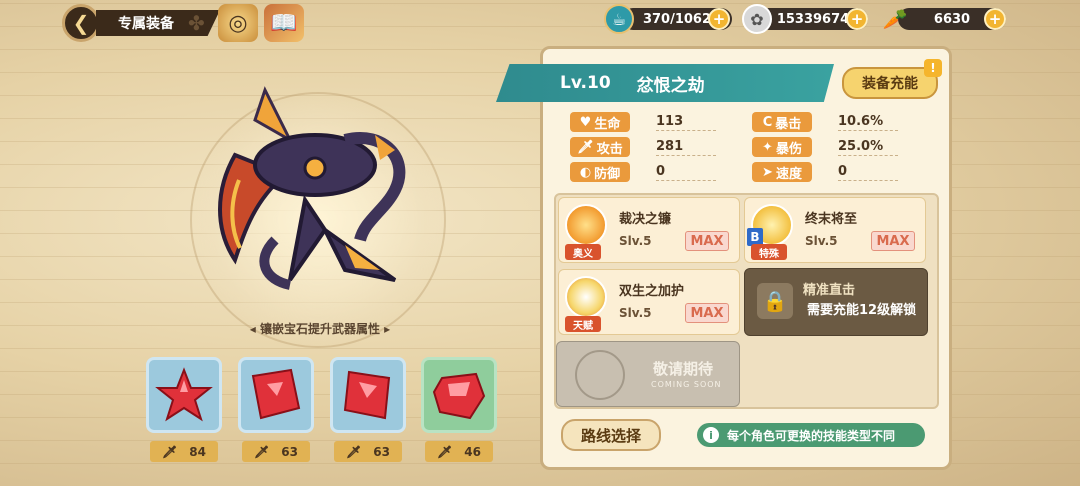 This screenshot has width=1080, height=486. What do you see at coordinates (643, 147) in the screenshot?
I see `stat-attack: 🗡 攻击 281` at bounding box center [643, 147].